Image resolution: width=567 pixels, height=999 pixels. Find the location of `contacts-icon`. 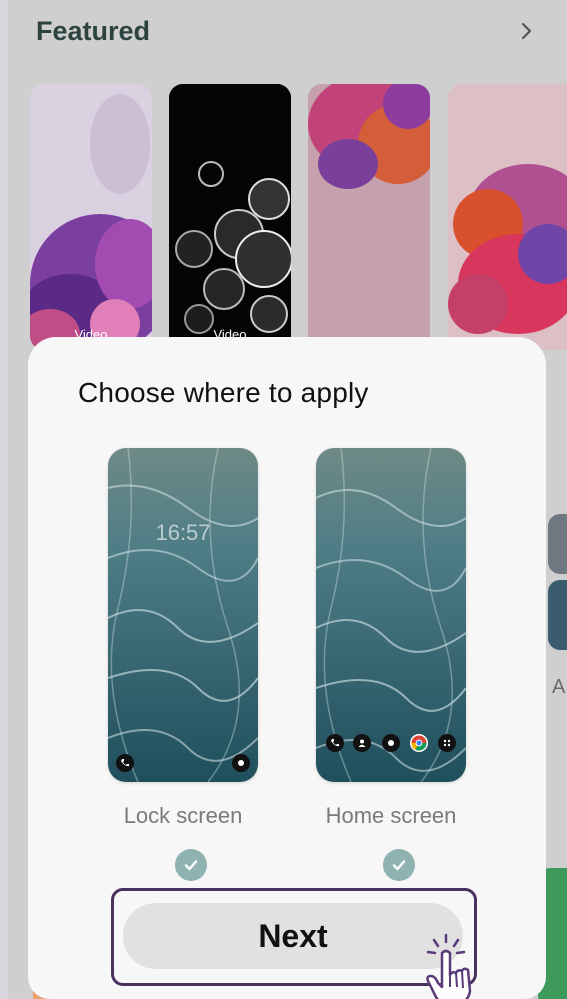

contacts-icon is located at coordinates (362, 743).